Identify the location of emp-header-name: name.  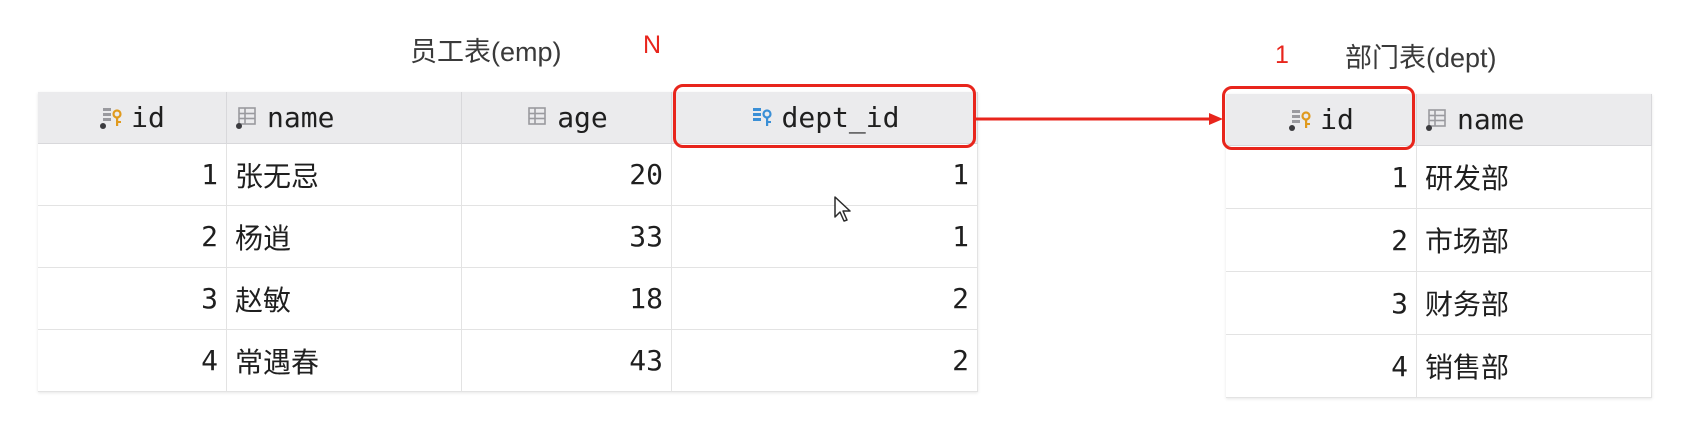
(344, 118).